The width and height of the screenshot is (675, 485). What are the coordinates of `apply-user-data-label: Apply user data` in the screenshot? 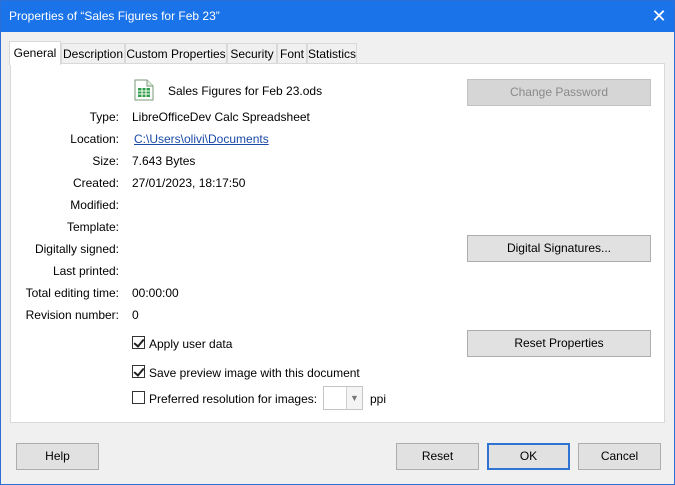 It's located at (190, 344).